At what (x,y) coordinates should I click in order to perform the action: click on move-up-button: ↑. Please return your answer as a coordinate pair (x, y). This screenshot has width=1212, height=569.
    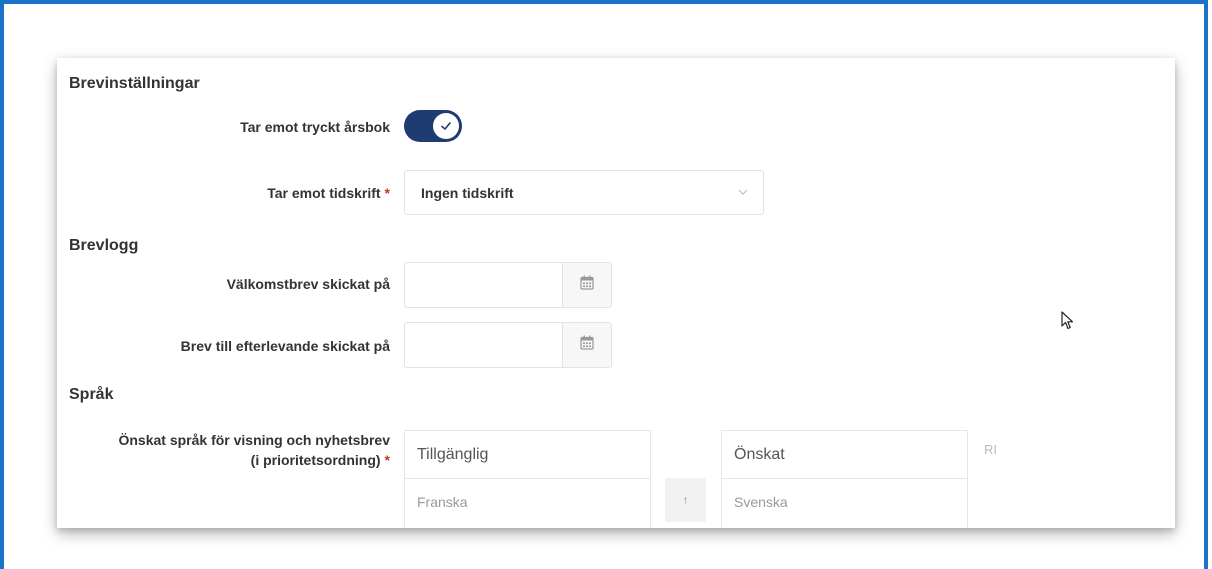
    Looking at the image, I should click on (685, 500).